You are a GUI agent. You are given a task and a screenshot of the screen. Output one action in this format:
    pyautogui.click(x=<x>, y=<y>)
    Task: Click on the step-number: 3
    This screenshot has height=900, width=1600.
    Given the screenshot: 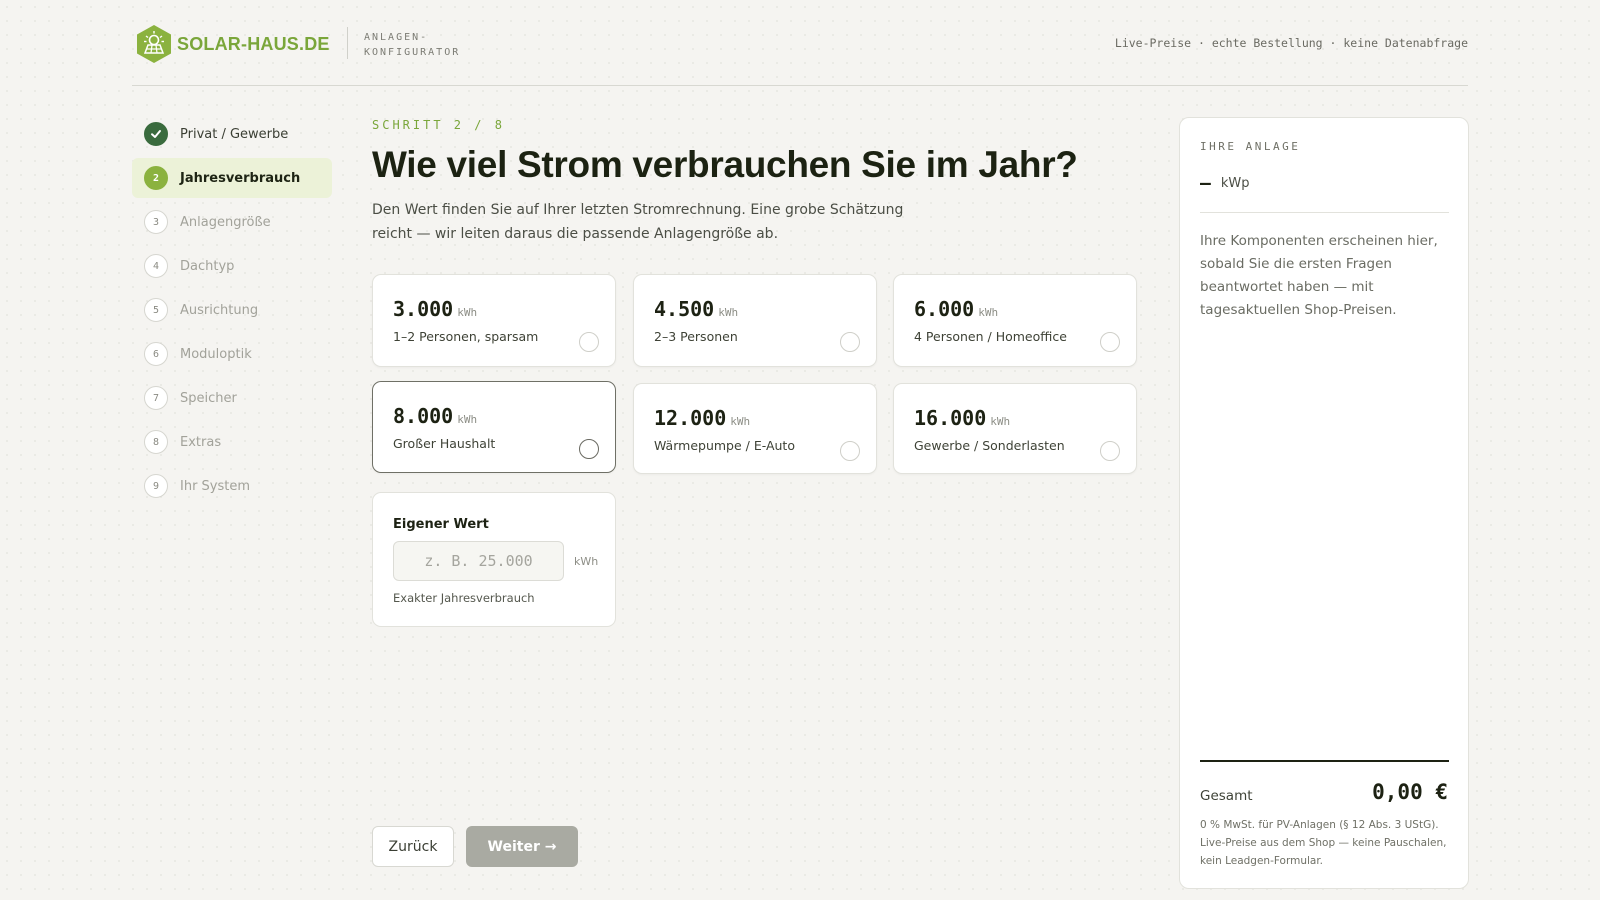 What is the action you would take?
    pyautogui.click(x=156, y=222)
    